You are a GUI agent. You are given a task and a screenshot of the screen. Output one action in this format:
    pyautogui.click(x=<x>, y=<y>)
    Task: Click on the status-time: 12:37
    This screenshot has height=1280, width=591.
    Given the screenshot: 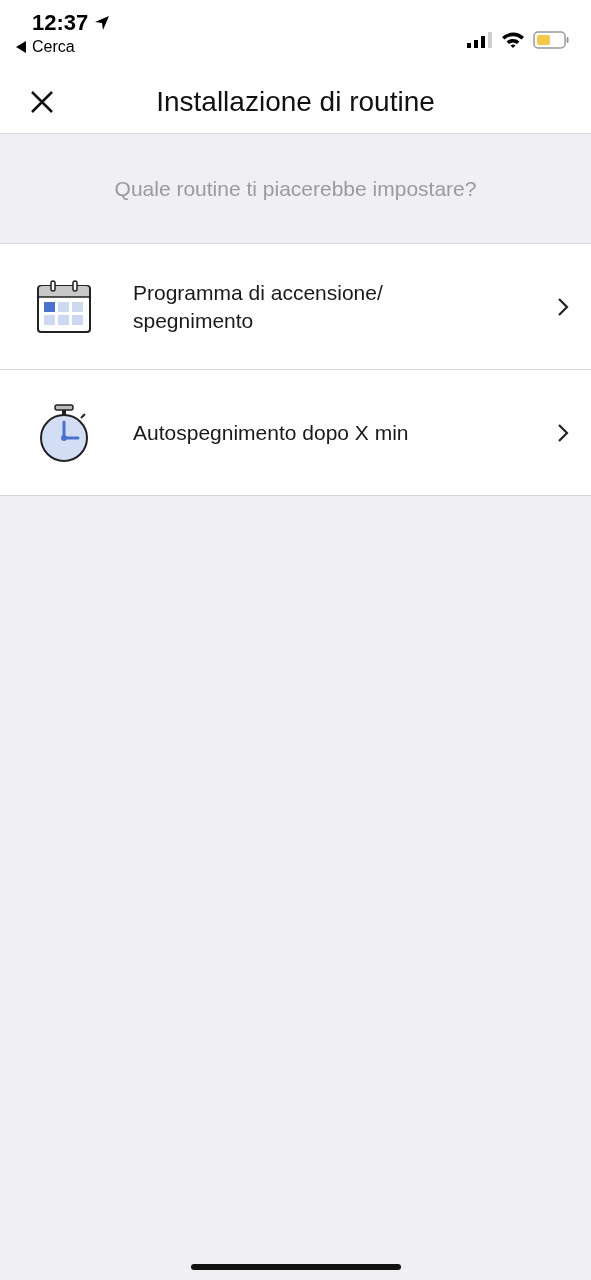 What is the action you would take?
    pyautogui.click(x=60, y=23)
    